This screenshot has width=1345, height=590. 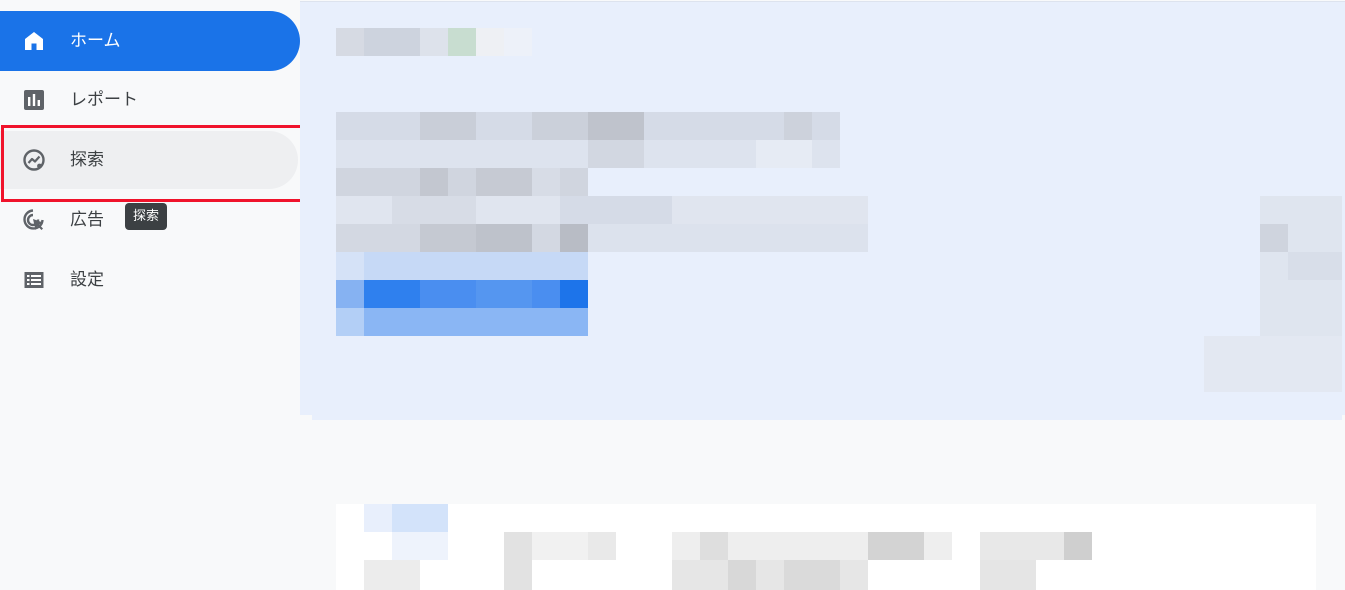 I want to click on home-icon, so click(x=34, y=41).